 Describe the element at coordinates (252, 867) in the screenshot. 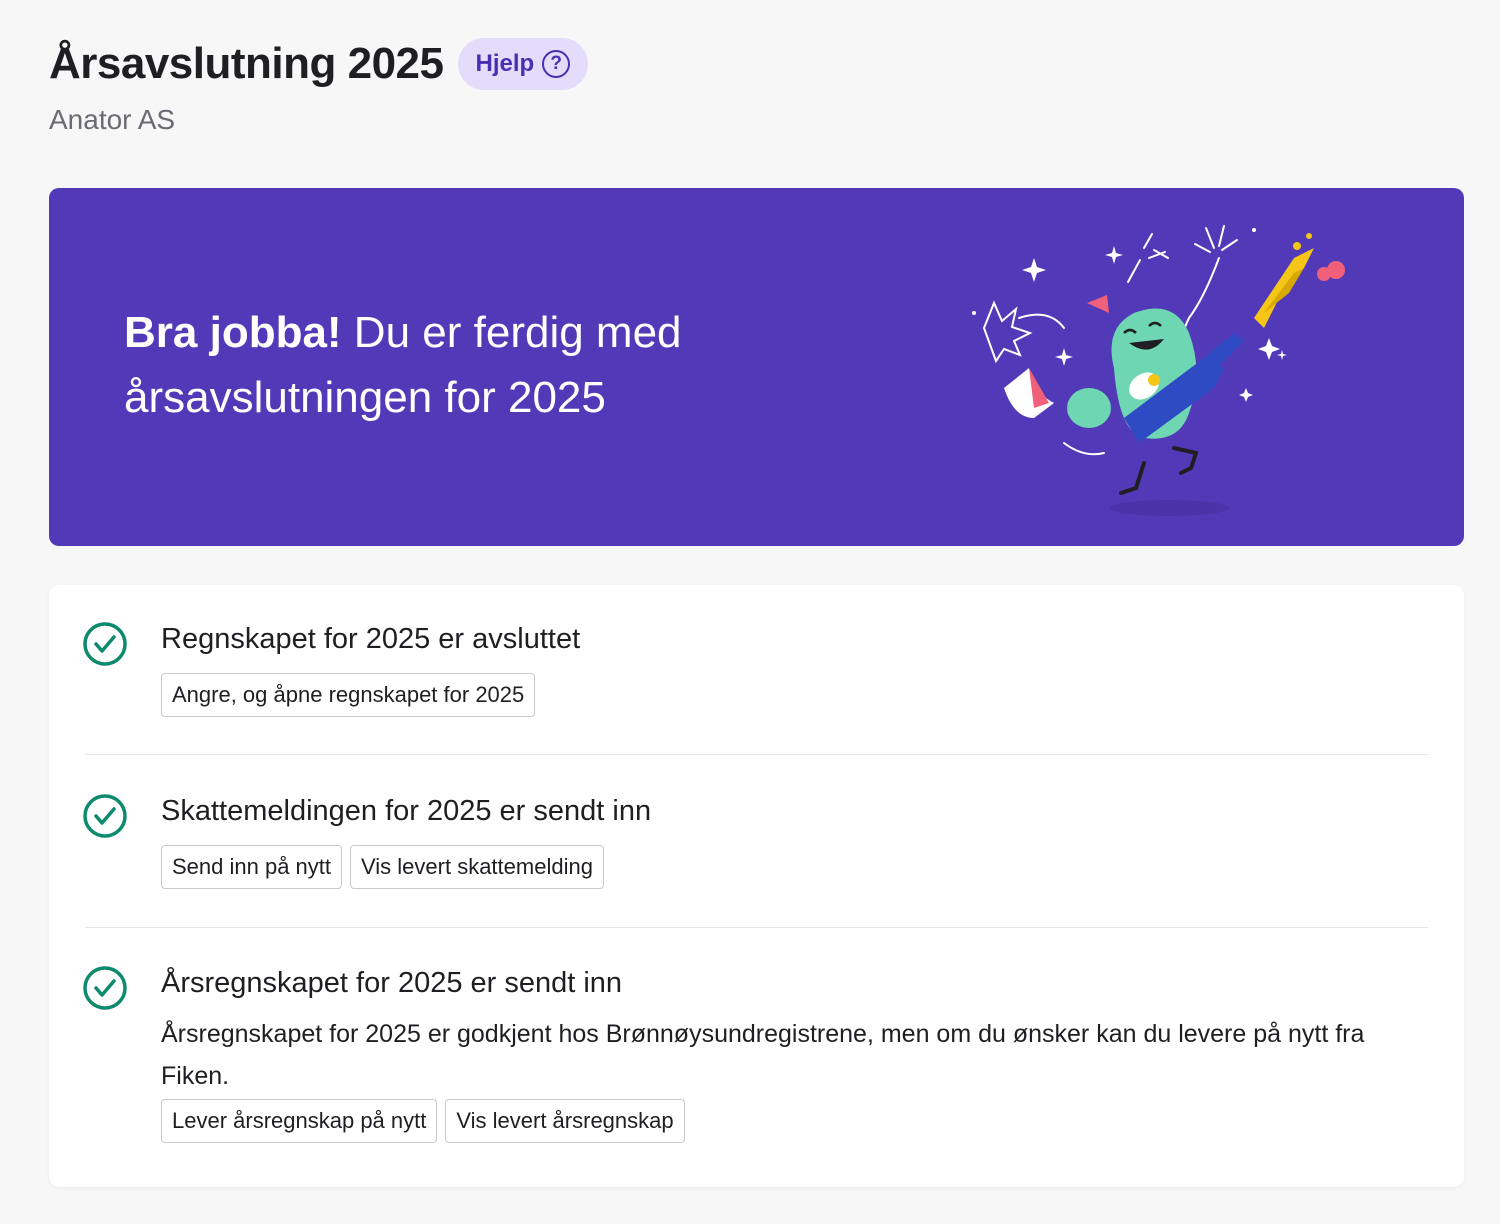

I see `resubmit-tax-return-button: Send inn på nytt` at that location.